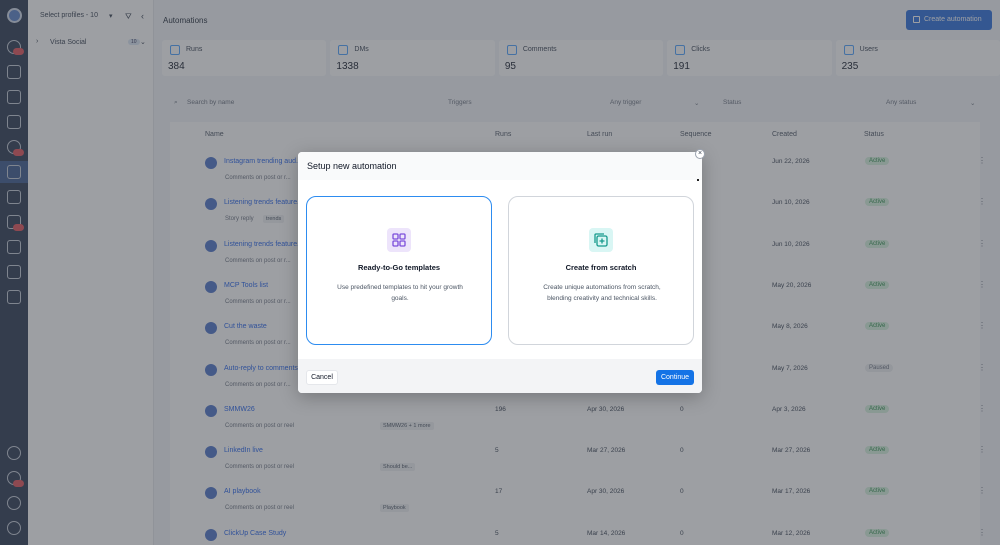 The width and height of the screenshot is (1000, 545). I want to click on close-icon: ×, so click(700, 154).